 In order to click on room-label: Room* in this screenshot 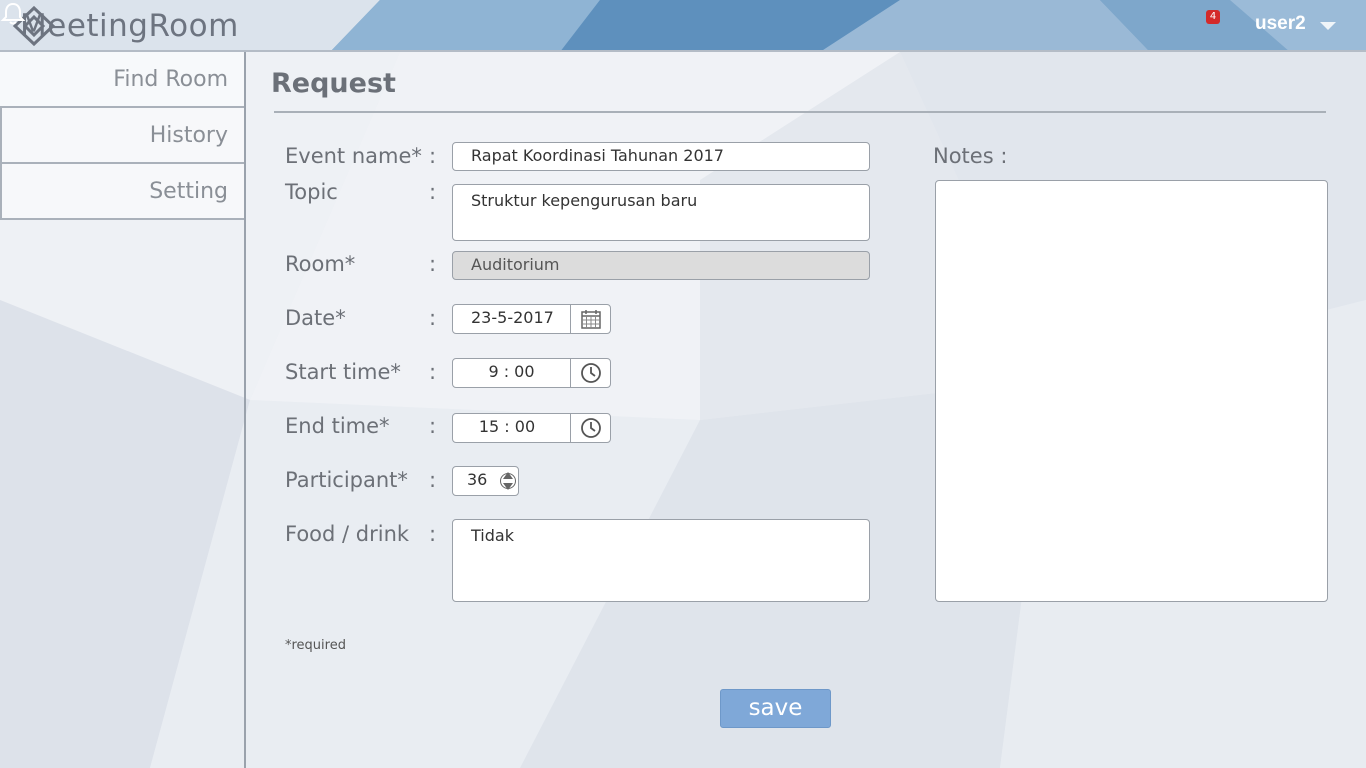, I will do `click(320, 264)`.